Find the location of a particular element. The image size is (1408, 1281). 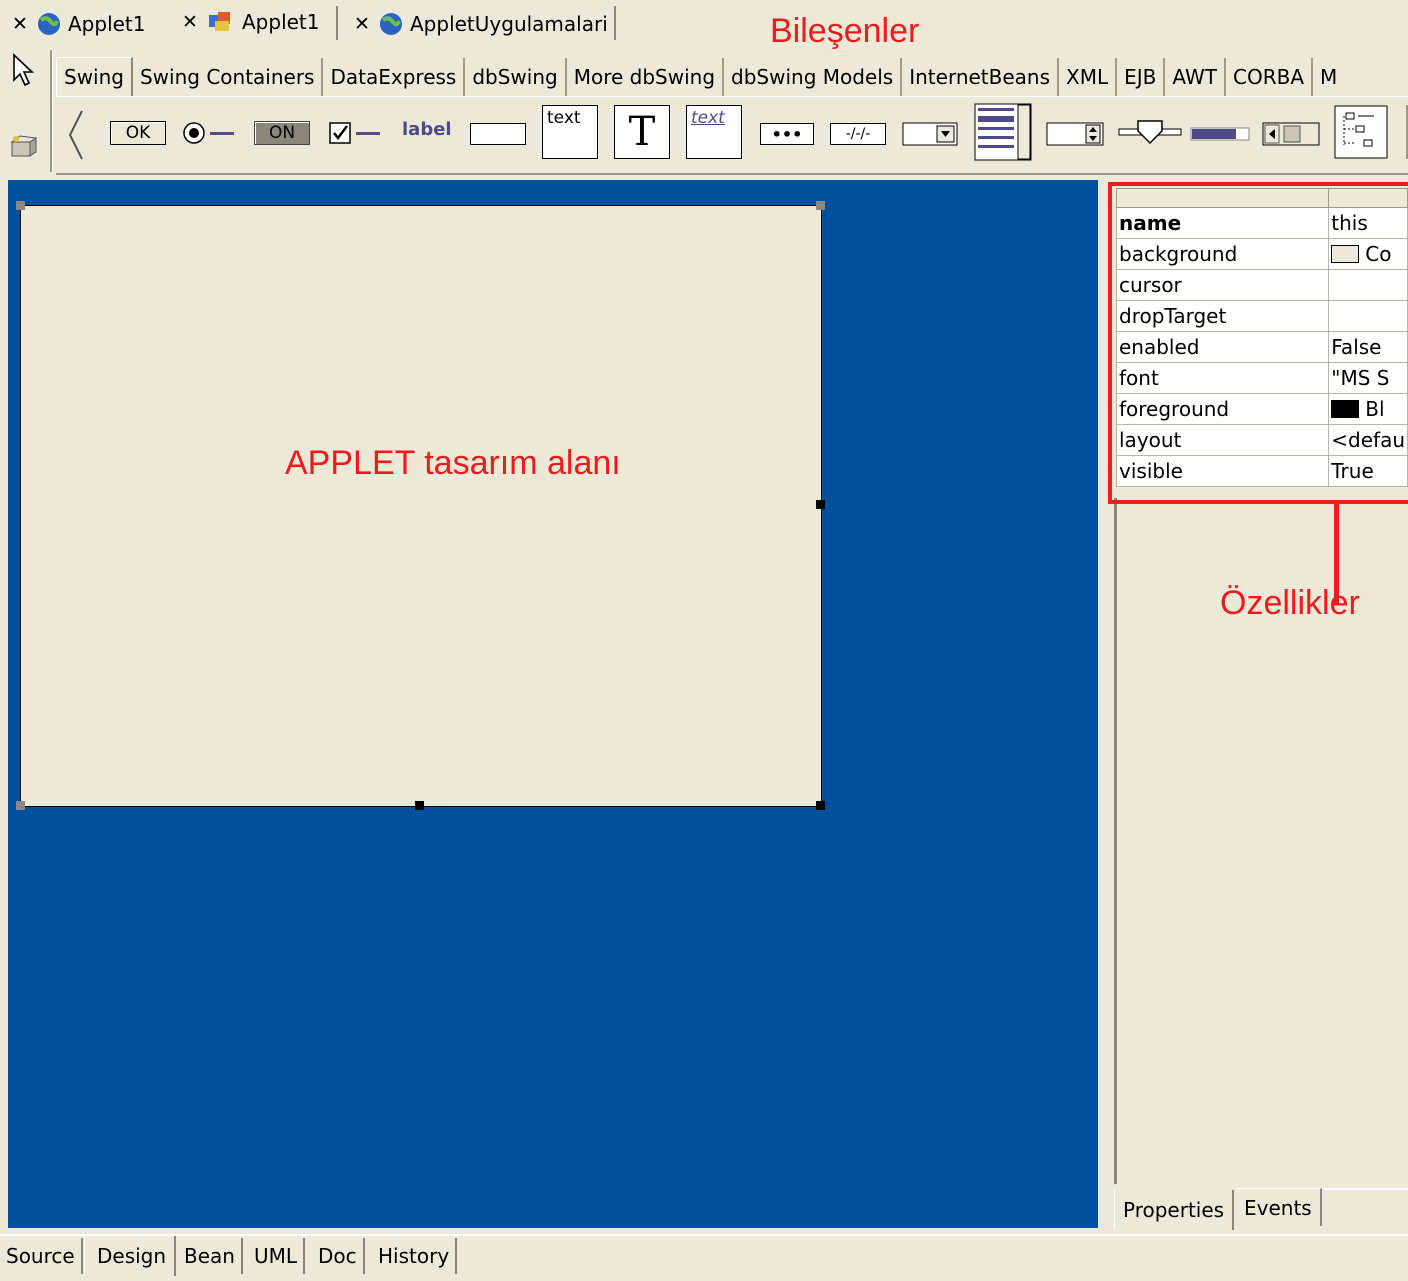

palette-tab-corba: CORBA is located at coordinates (1270, 77).